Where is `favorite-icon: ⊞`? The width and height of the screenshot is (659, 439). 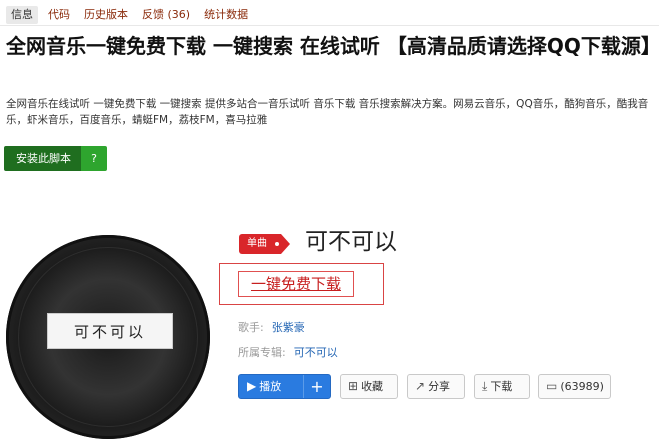
favorite-icon: ⊞ is located at coordinates (353, 386).